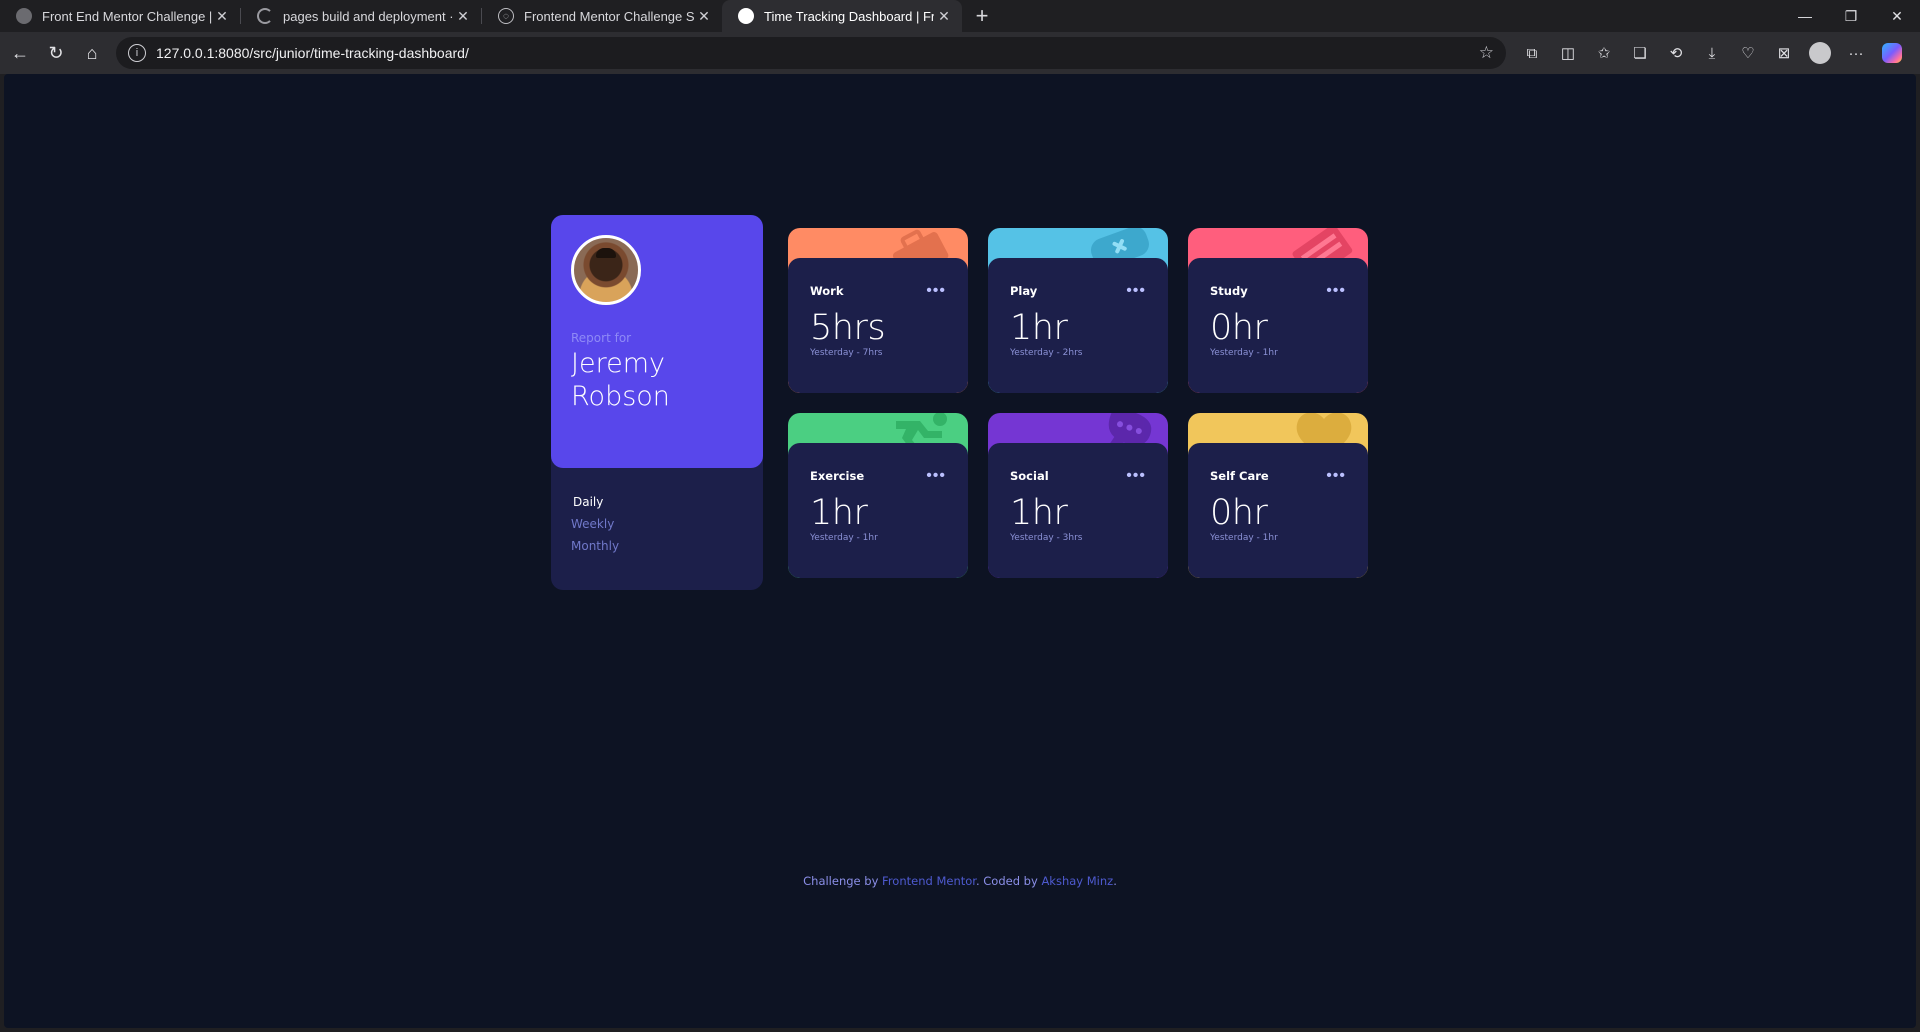 Image resolution: width=1920 pixels, height=1032 pixels. I want to click on activity-card-study: Study ••• 0hr Yesterday - 1hr, so click(1278, 310).